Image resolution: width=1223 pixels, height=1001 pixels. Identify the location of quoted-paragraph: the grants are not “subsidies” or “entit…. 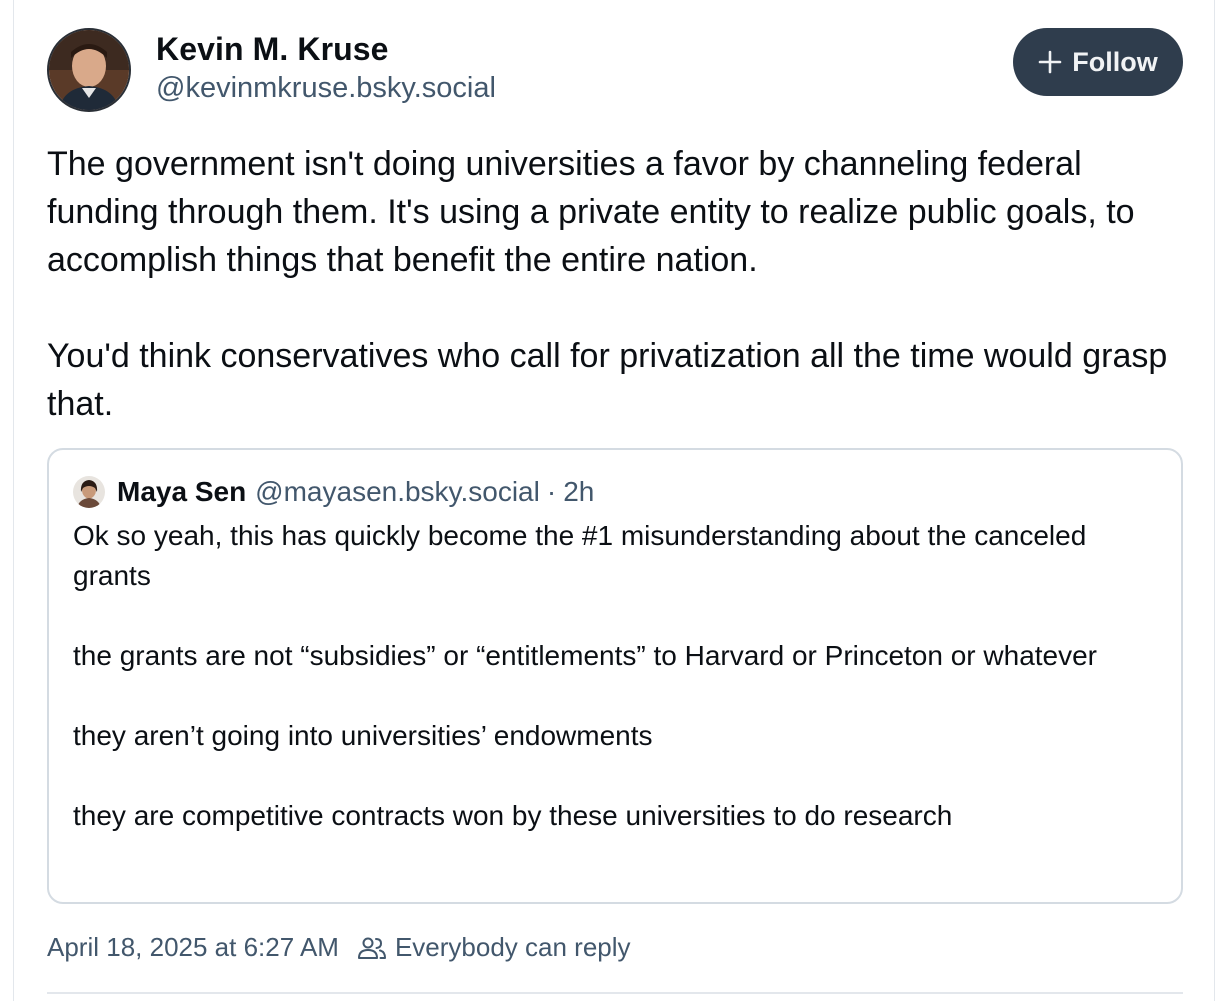
(585, 655).